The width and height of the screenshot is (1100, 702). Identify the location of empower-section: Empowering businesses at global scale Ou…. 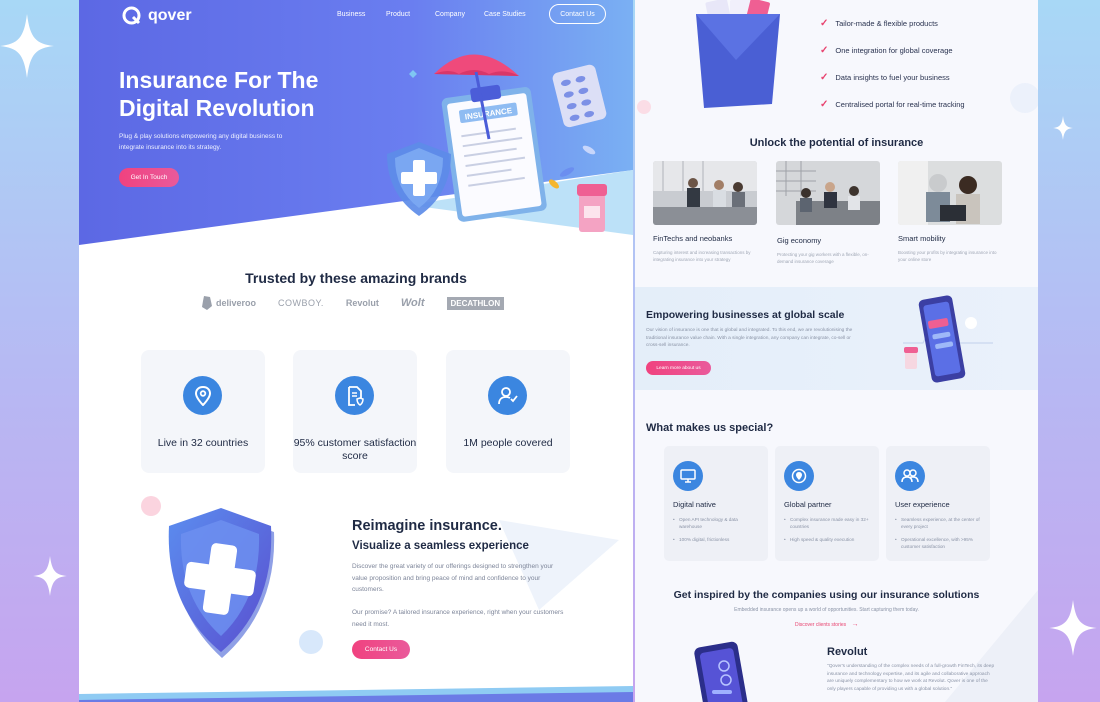
(836, 338).